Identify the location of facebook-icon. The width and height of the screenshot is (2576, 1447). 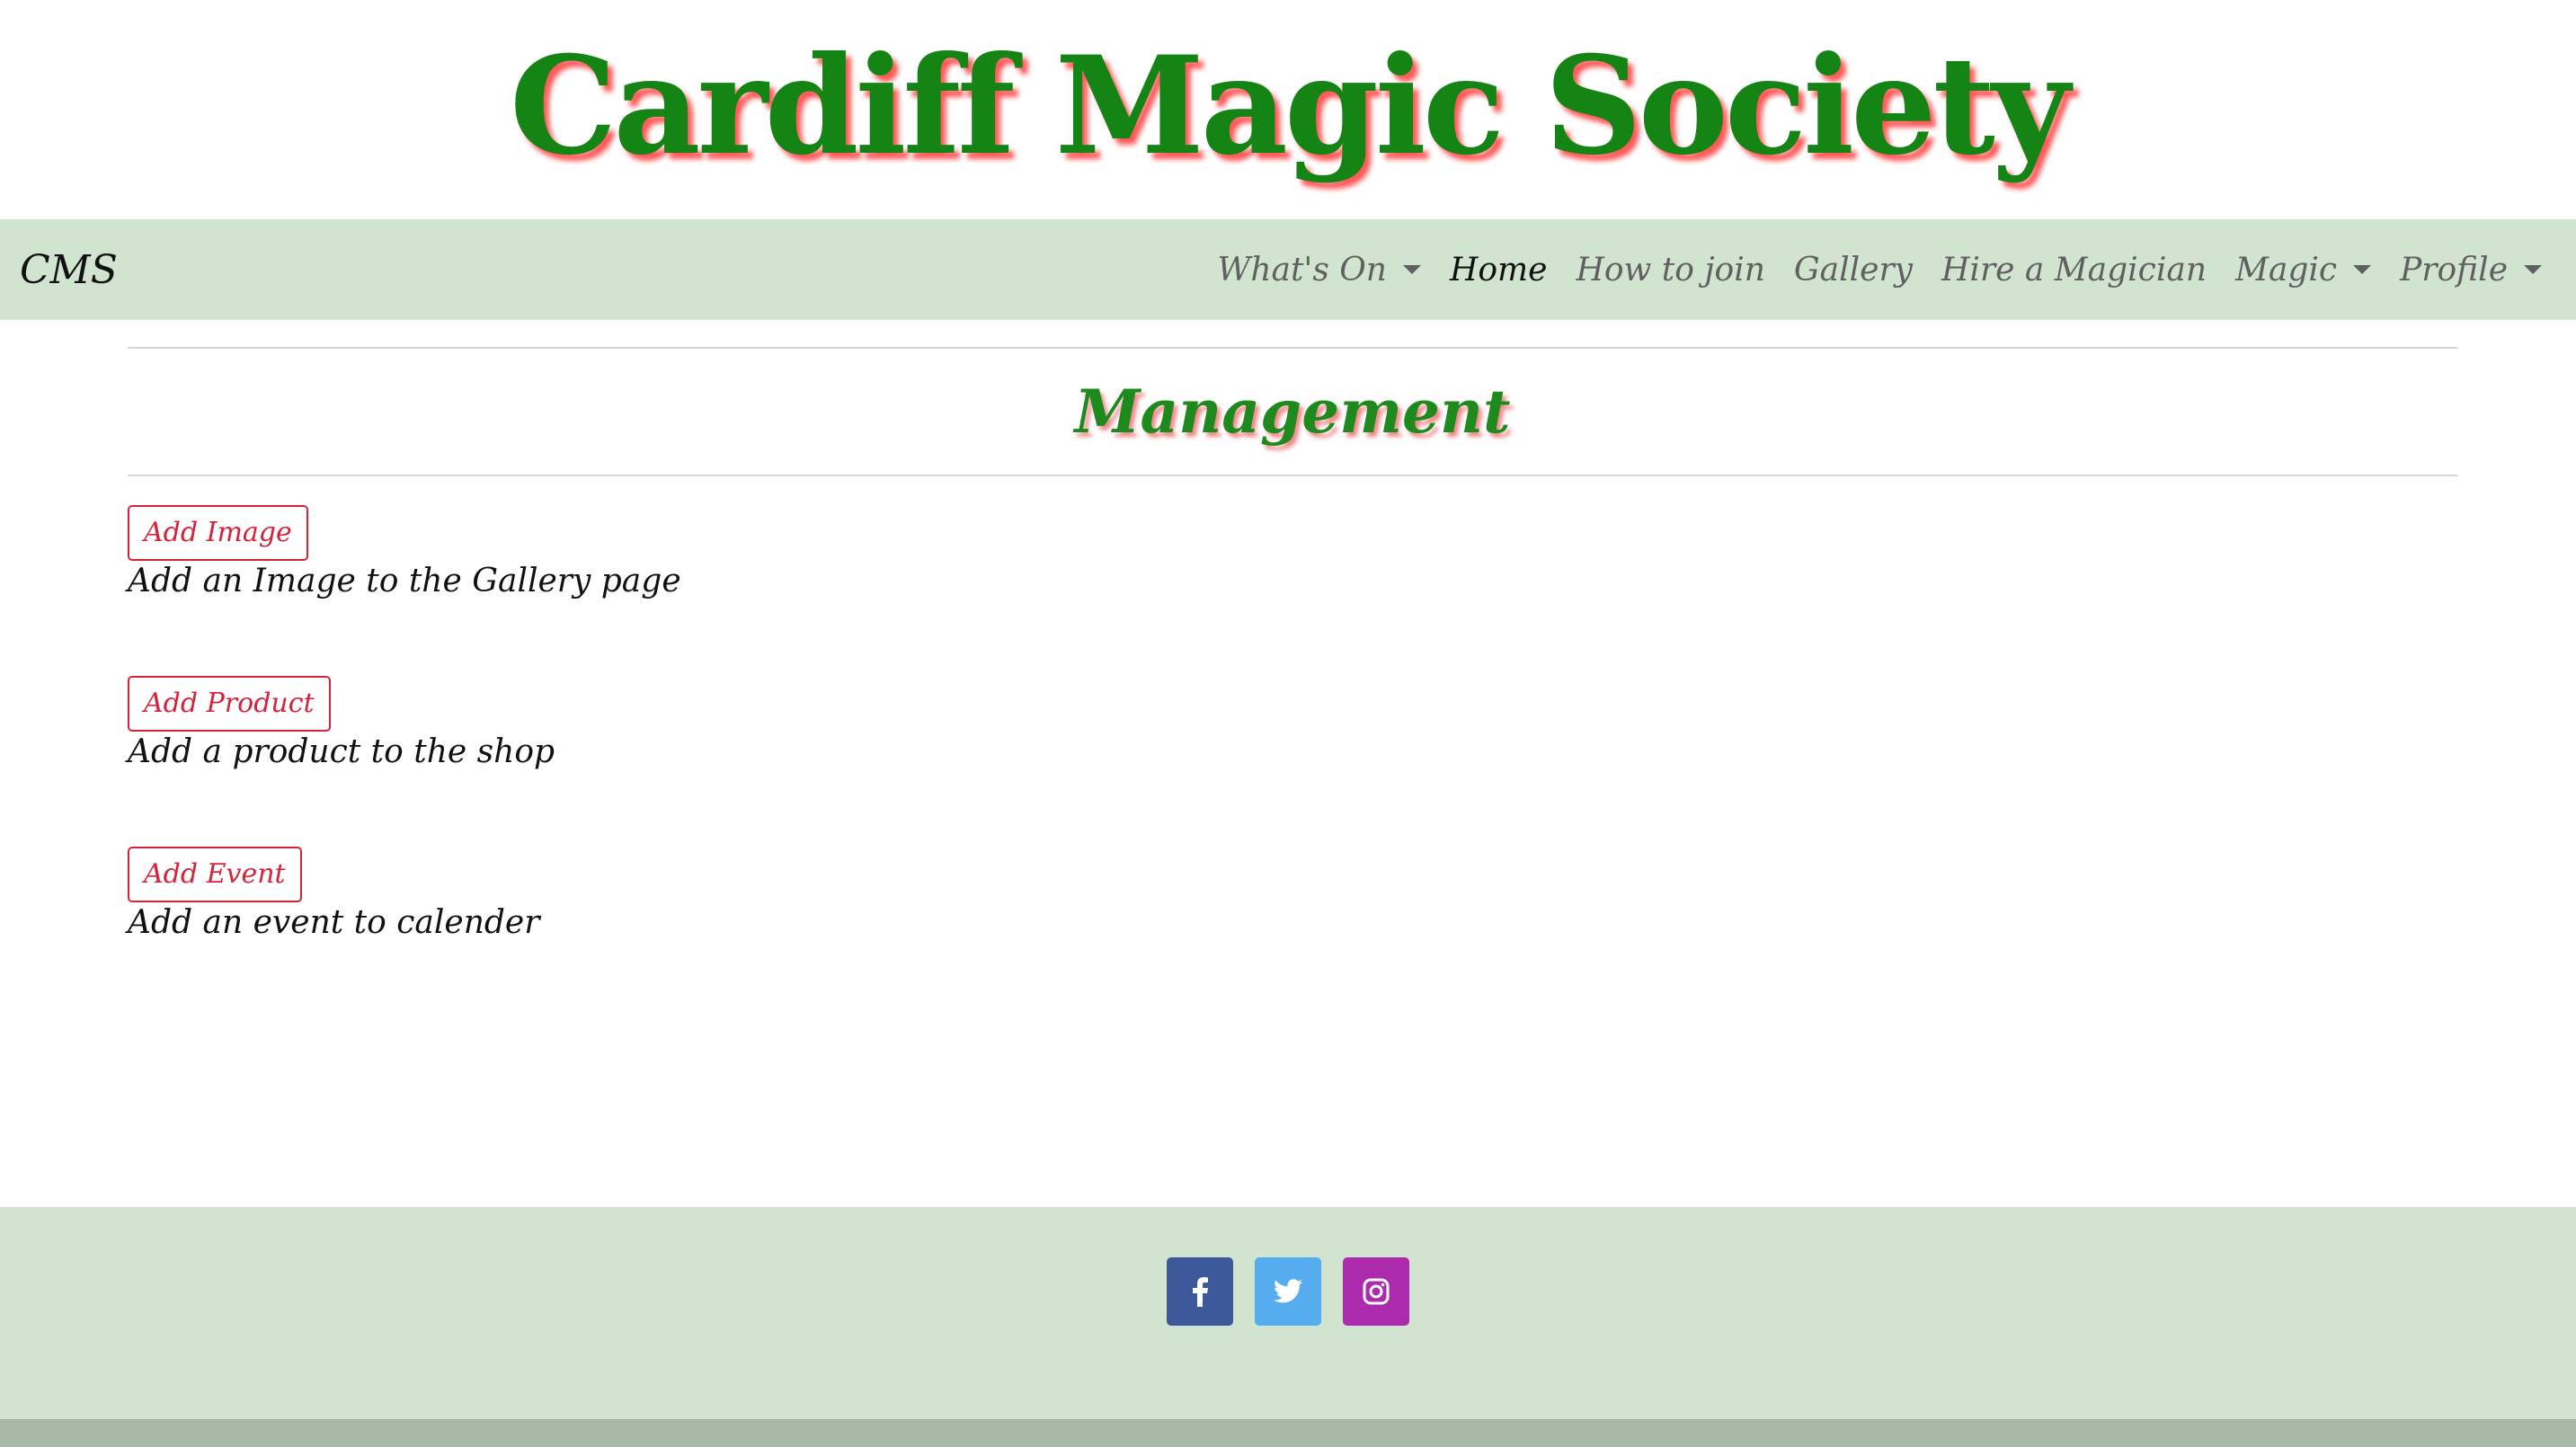
(1200, 1291).